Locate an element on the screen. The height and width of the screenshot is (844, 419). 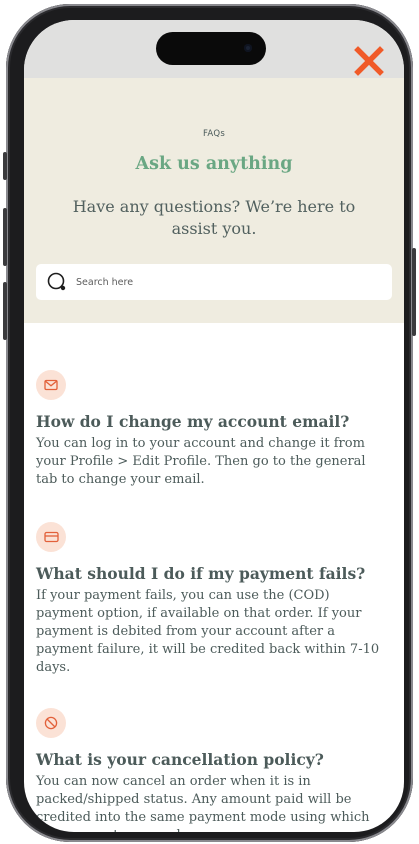
page-title: Ask us anything is located at coordinates (214, 164).